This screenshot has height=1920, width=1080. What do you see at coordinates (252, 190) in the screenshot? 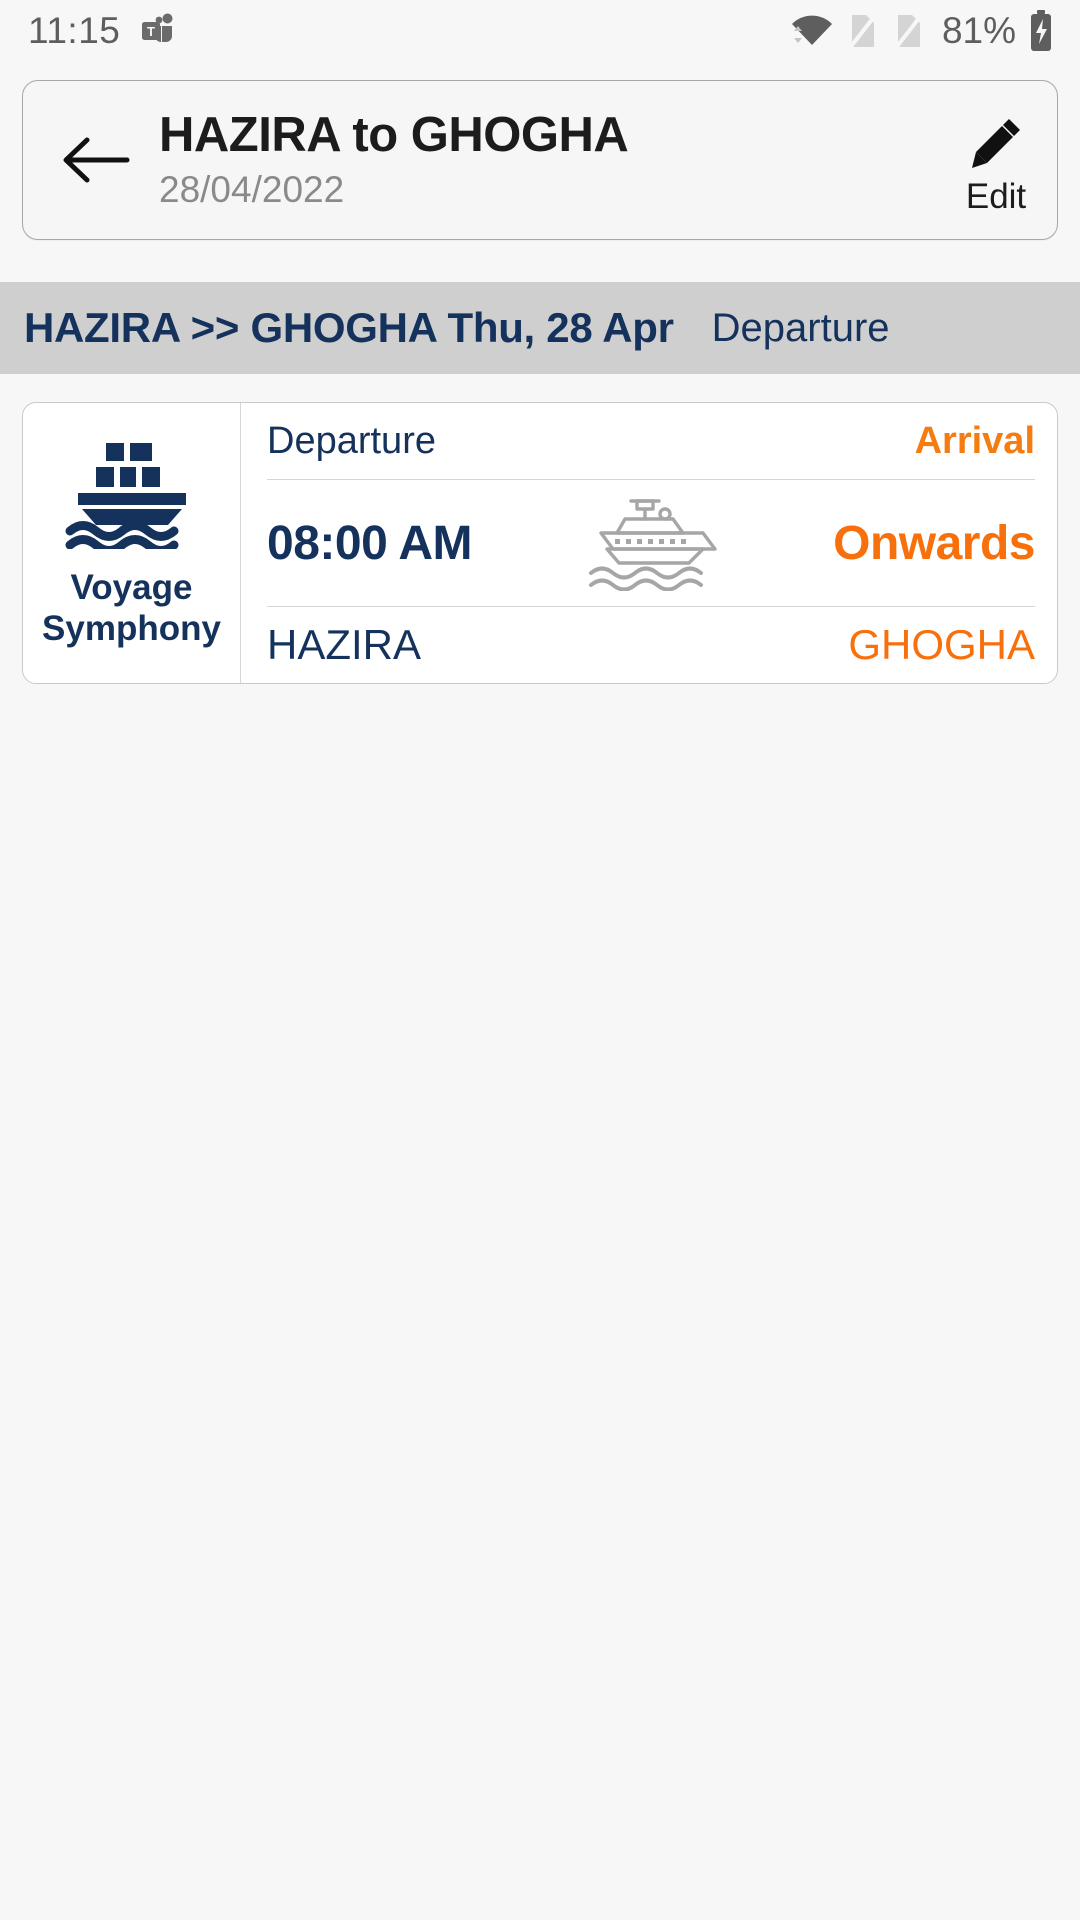
I see `journey-date: 28/04/2022` at bounding box center [252, 190].